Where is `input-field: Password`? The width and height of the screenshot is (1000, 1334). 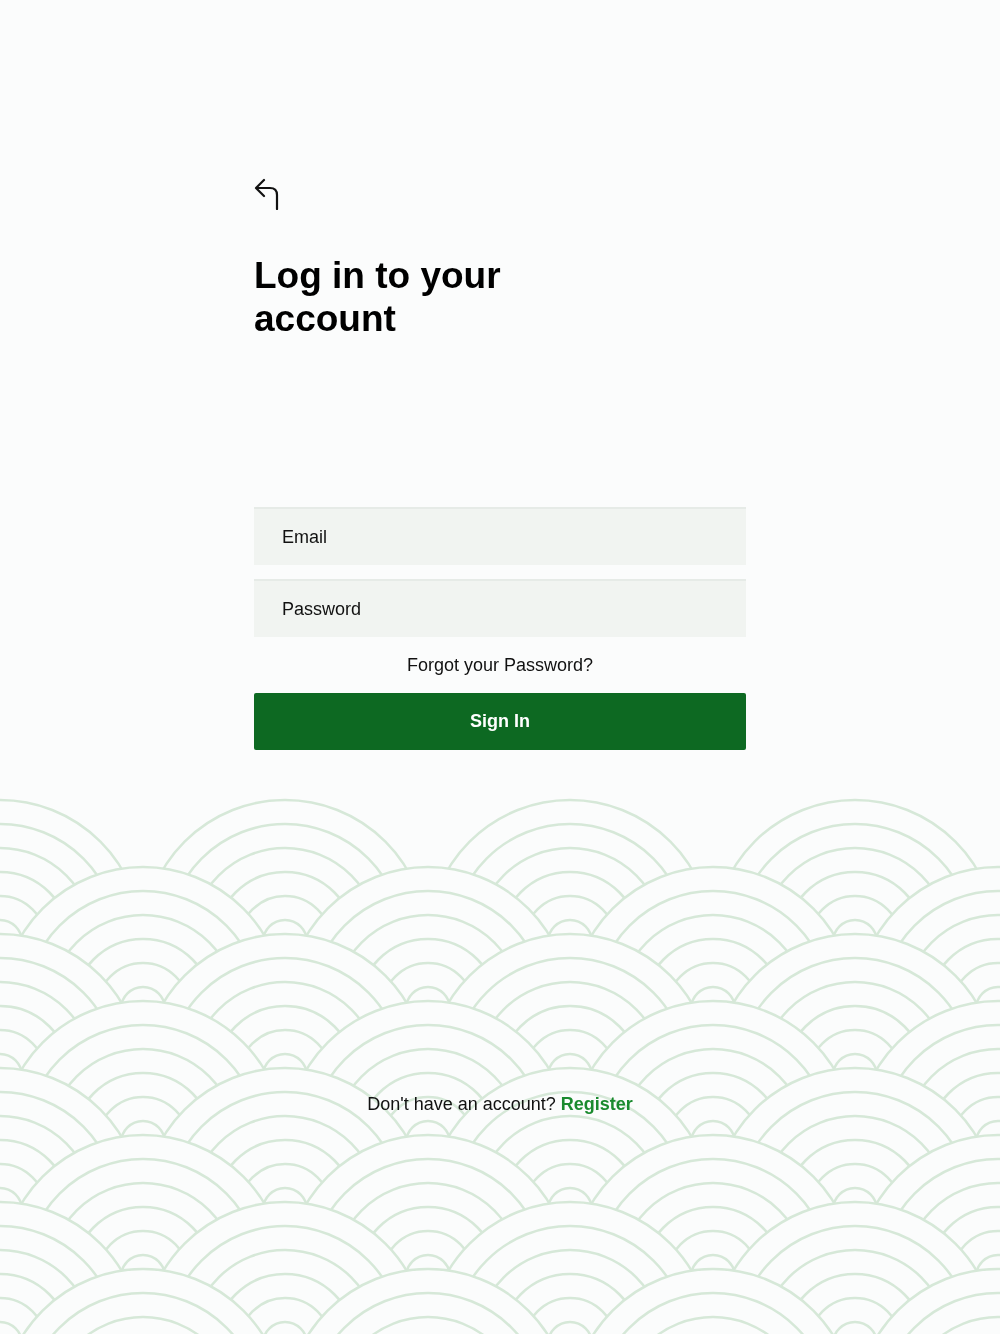
input-field: Password is located at coordinates (500, 608).